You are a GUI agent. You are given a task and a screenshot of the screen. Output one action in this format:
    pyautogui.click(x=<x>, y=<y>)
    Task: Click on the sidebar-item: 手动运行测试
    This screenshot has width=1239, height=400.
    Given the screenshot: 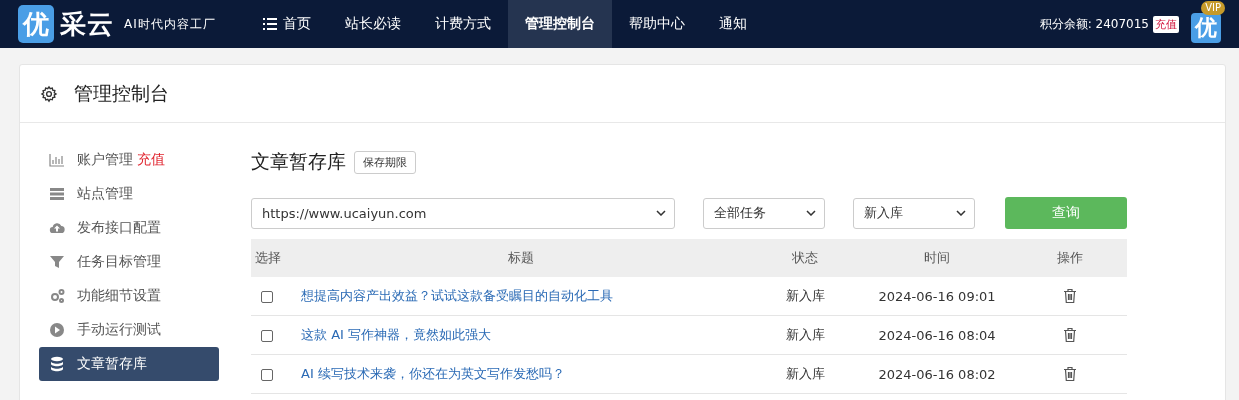 What is the action you would take?
    pyautogui.click(x=129, y=330)
    